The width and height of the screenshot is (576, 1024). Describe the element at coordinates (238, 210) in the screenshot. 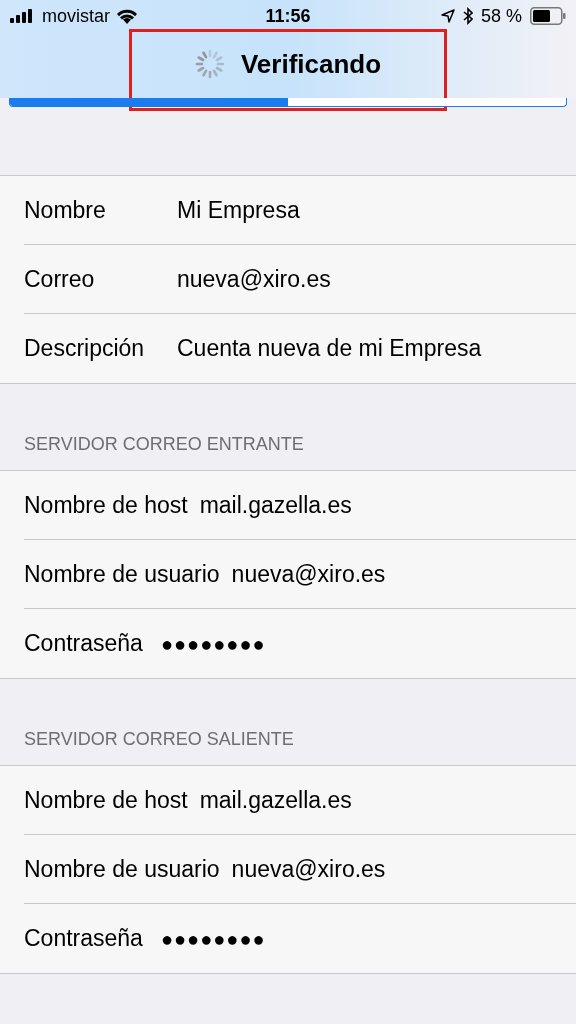

I see `input-field: Mi Empresa` at that location.